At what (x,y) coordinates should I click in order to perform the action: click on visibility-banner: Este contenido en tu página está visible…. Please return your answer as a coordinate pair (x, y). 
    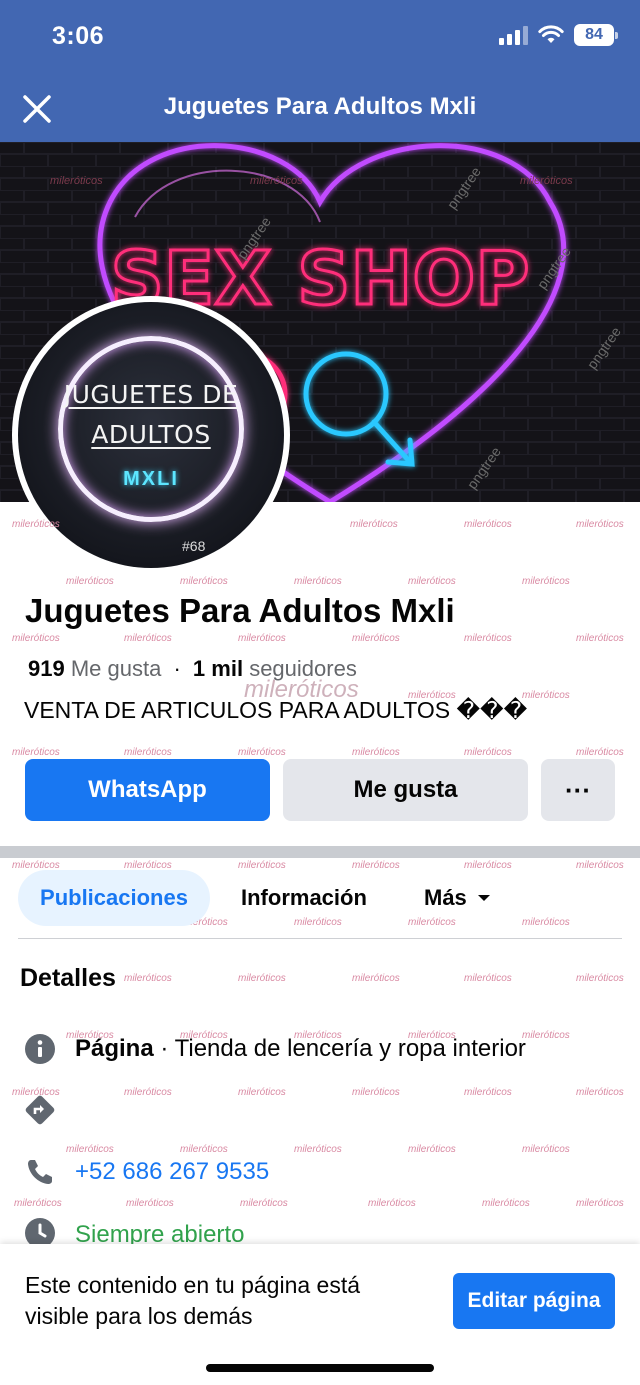
    Looking at the image, I should click on (320, 1314).